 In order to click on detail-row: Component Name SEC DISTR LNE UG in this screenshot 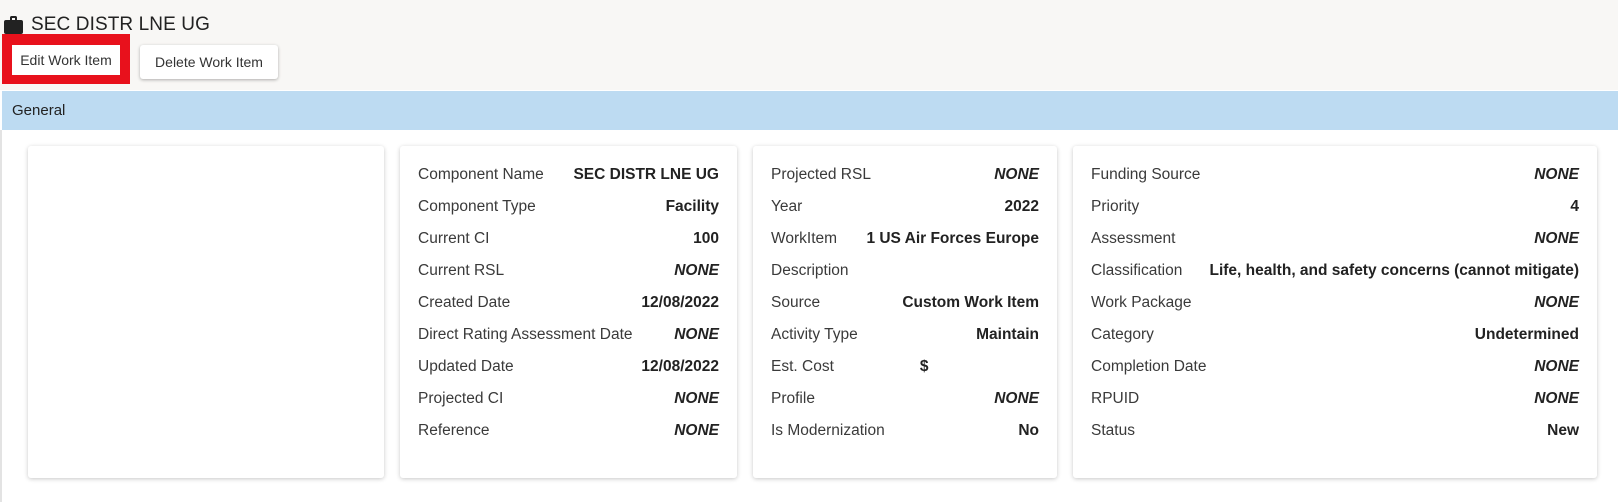, I will do `click(568, 175)`.